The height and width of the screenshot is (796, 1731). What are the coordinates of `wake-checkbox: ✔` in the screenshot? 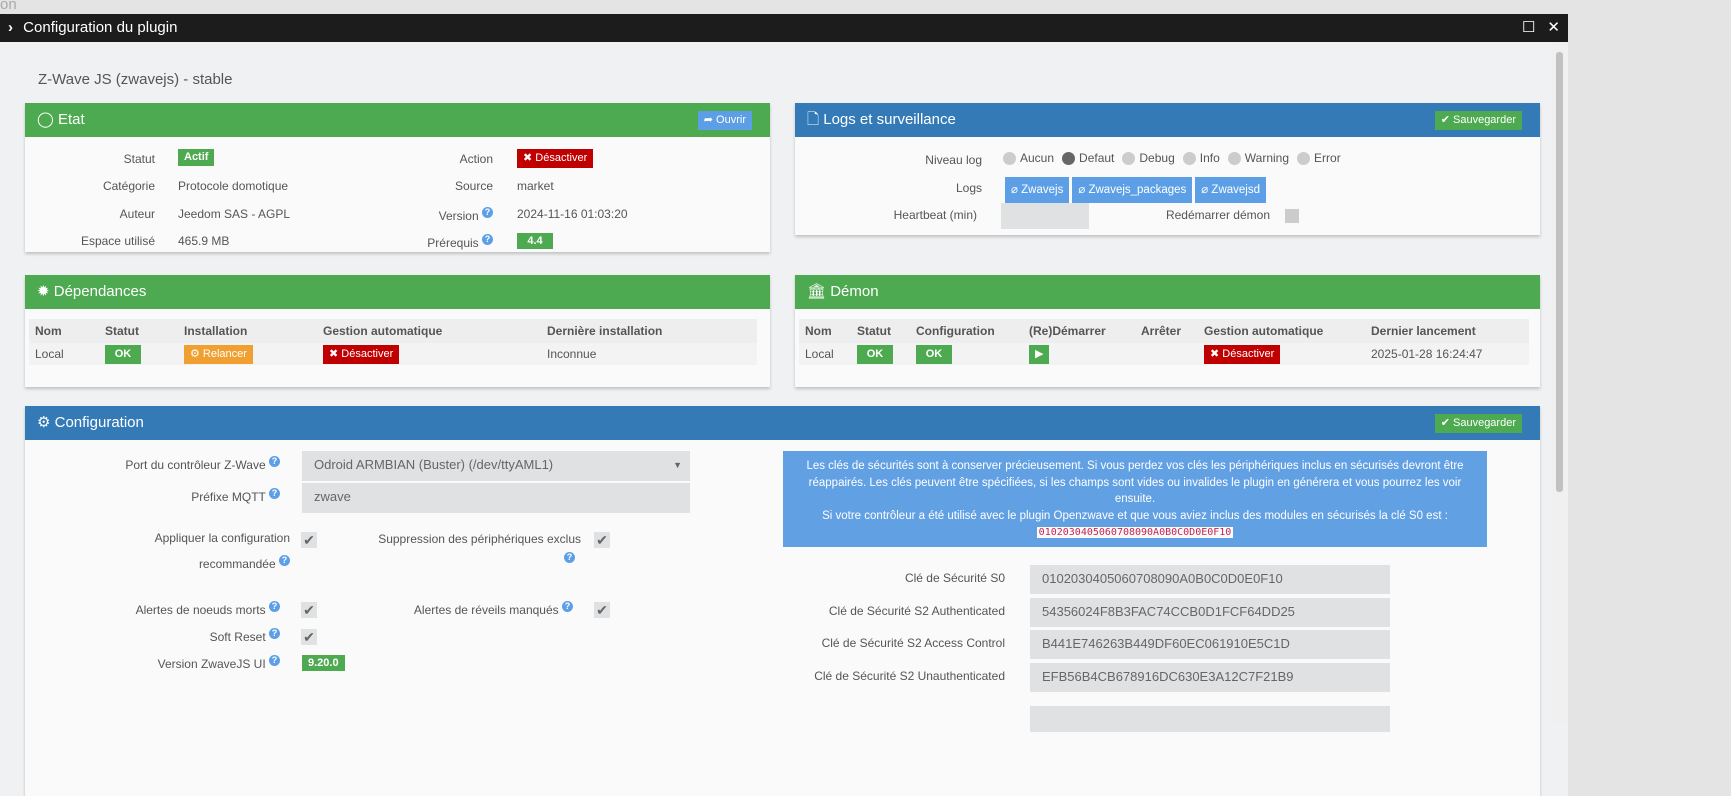 It's located at (602, 610).